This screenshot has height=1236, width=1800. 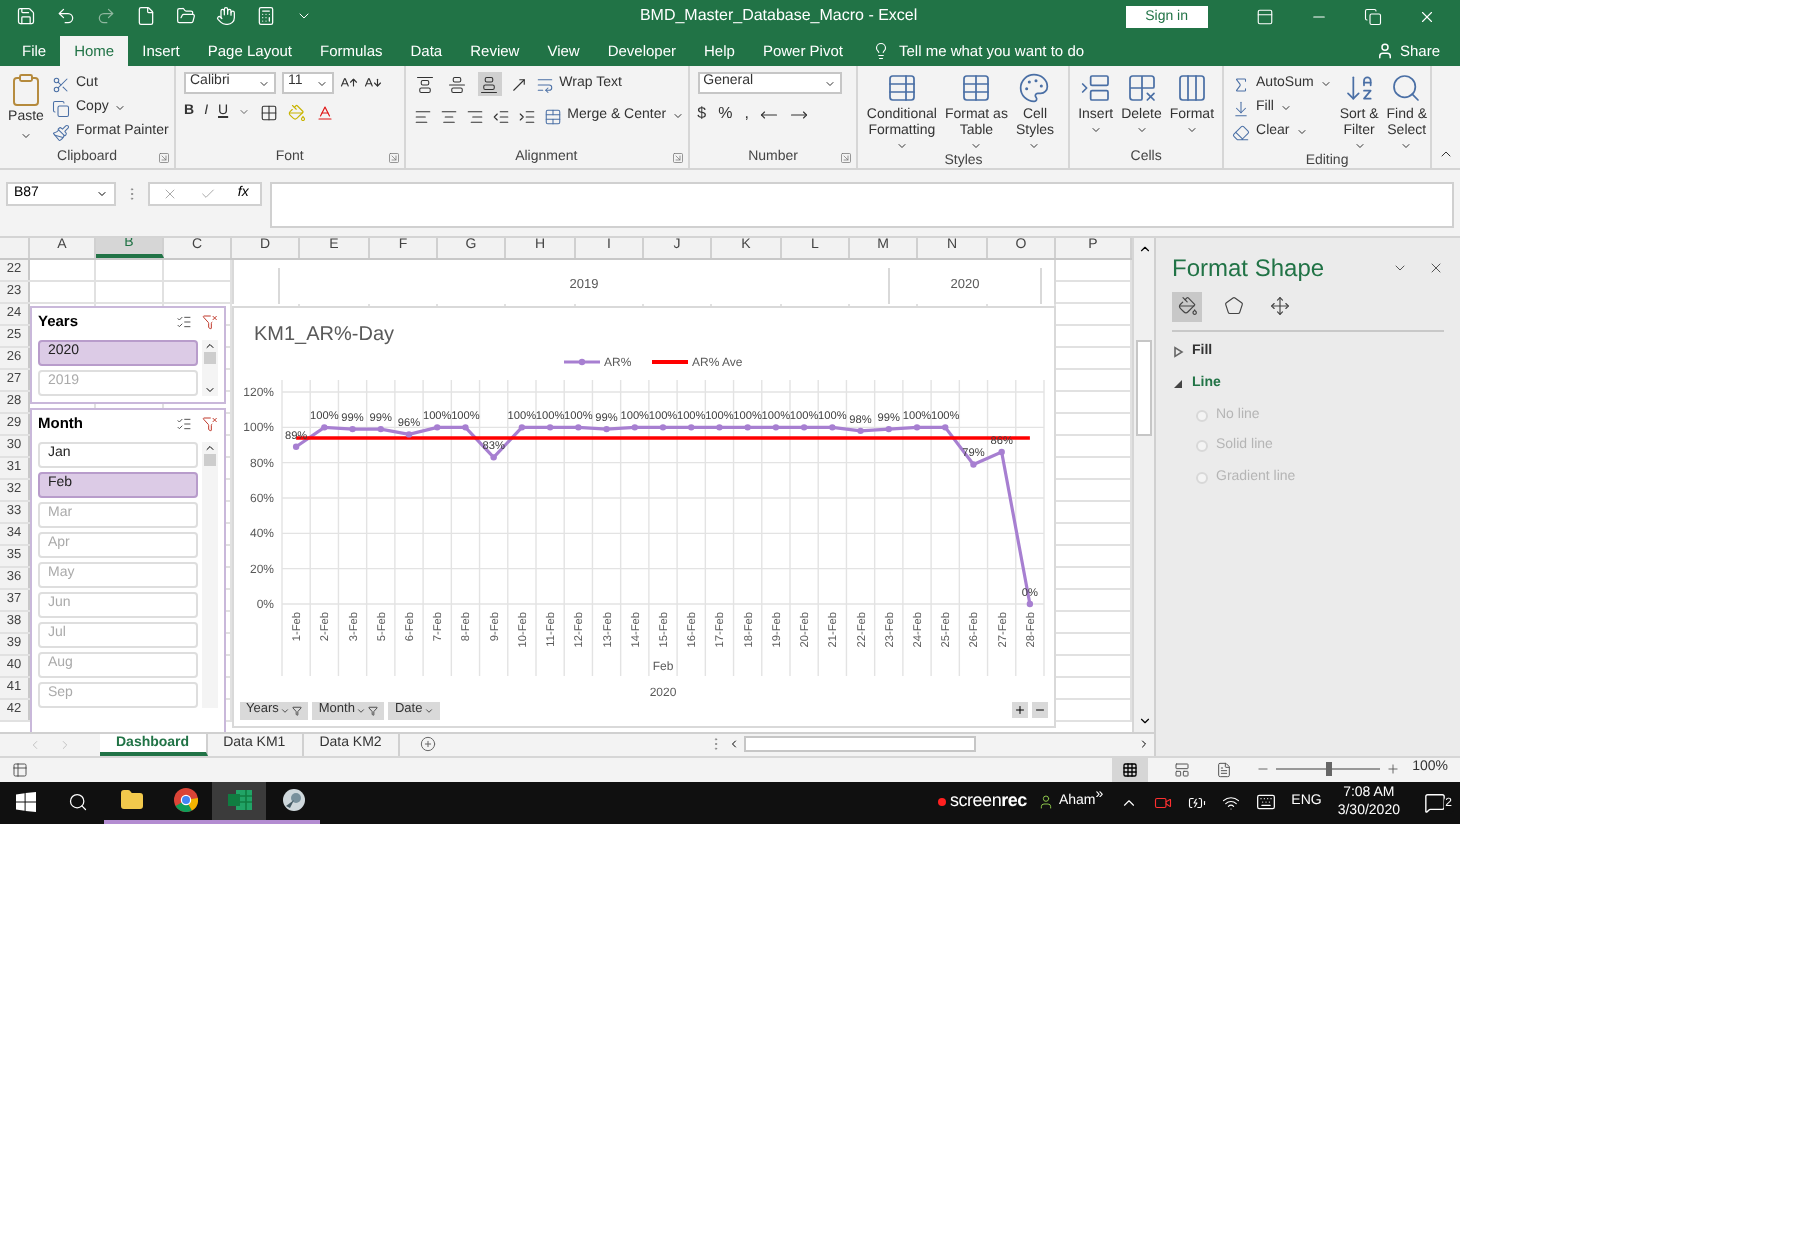 I want to click on align-right-icon, so click(x=474, y=116).